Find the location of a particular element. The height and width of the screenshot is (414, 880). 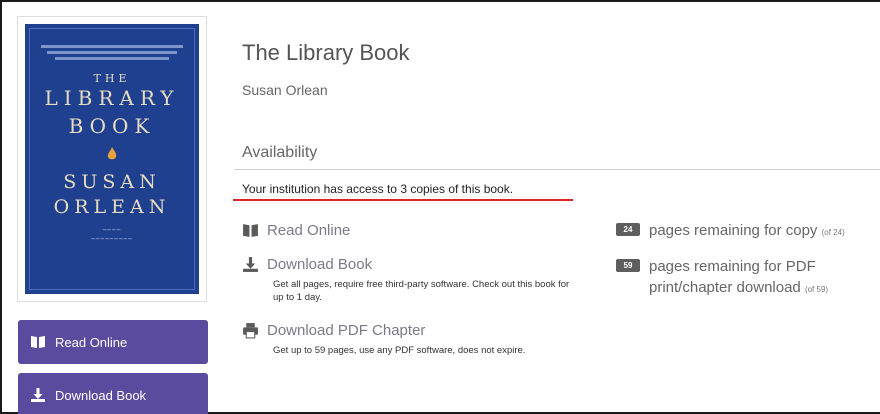

cover-text-susan: SUSAN is located at coordinates (112, 182).